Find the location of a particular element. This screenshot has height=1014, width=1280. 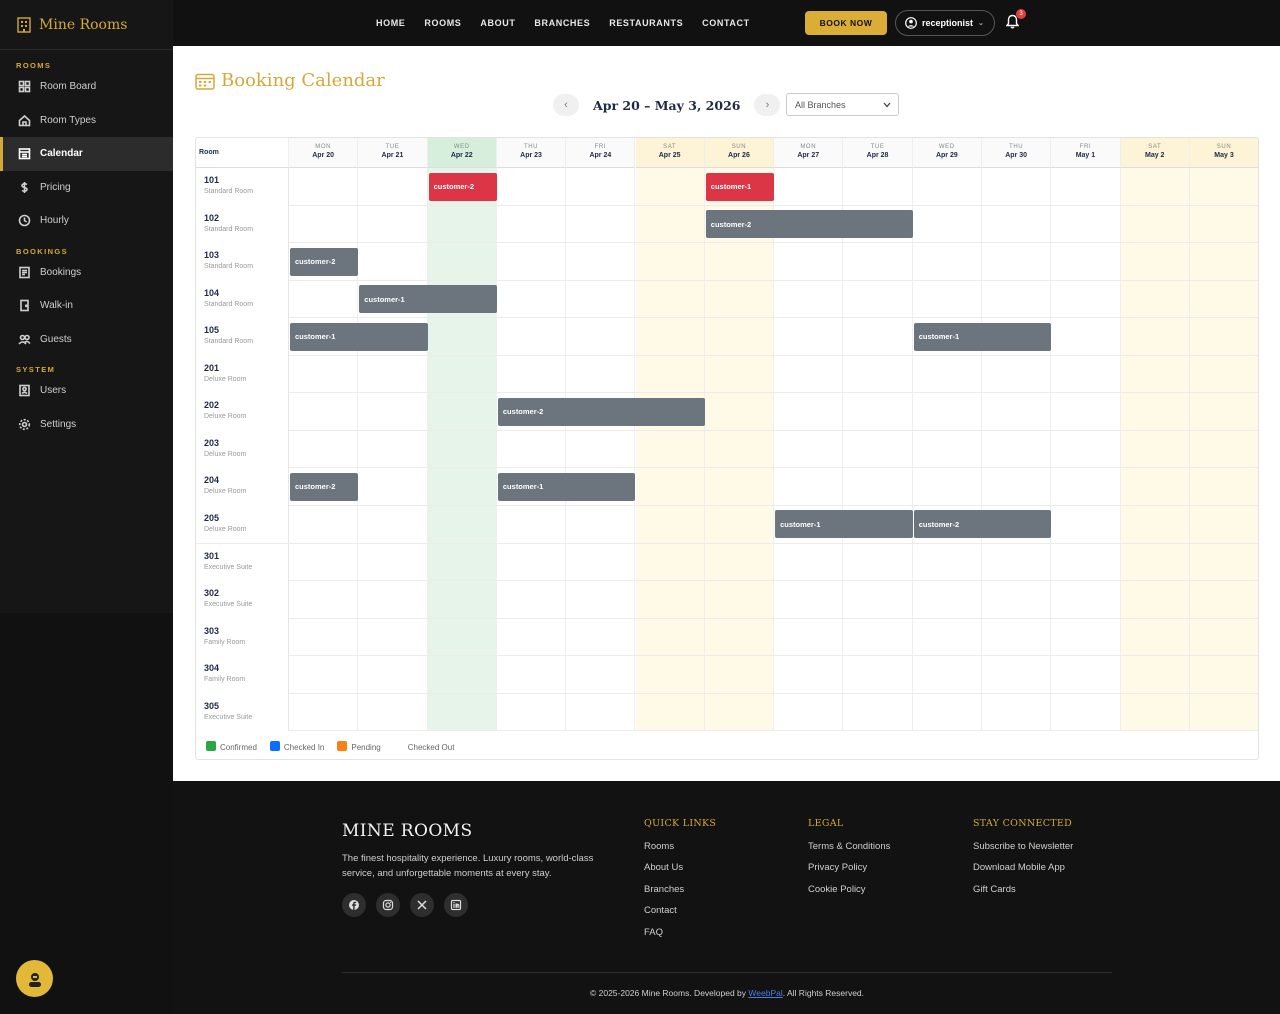

footer-column-title: QUICK LINKS is located at coordinates (680, 823).